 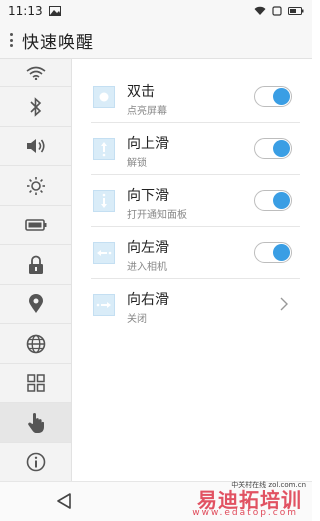 I want to click on gesture-action: 解锁, so click(x=137, y=163).